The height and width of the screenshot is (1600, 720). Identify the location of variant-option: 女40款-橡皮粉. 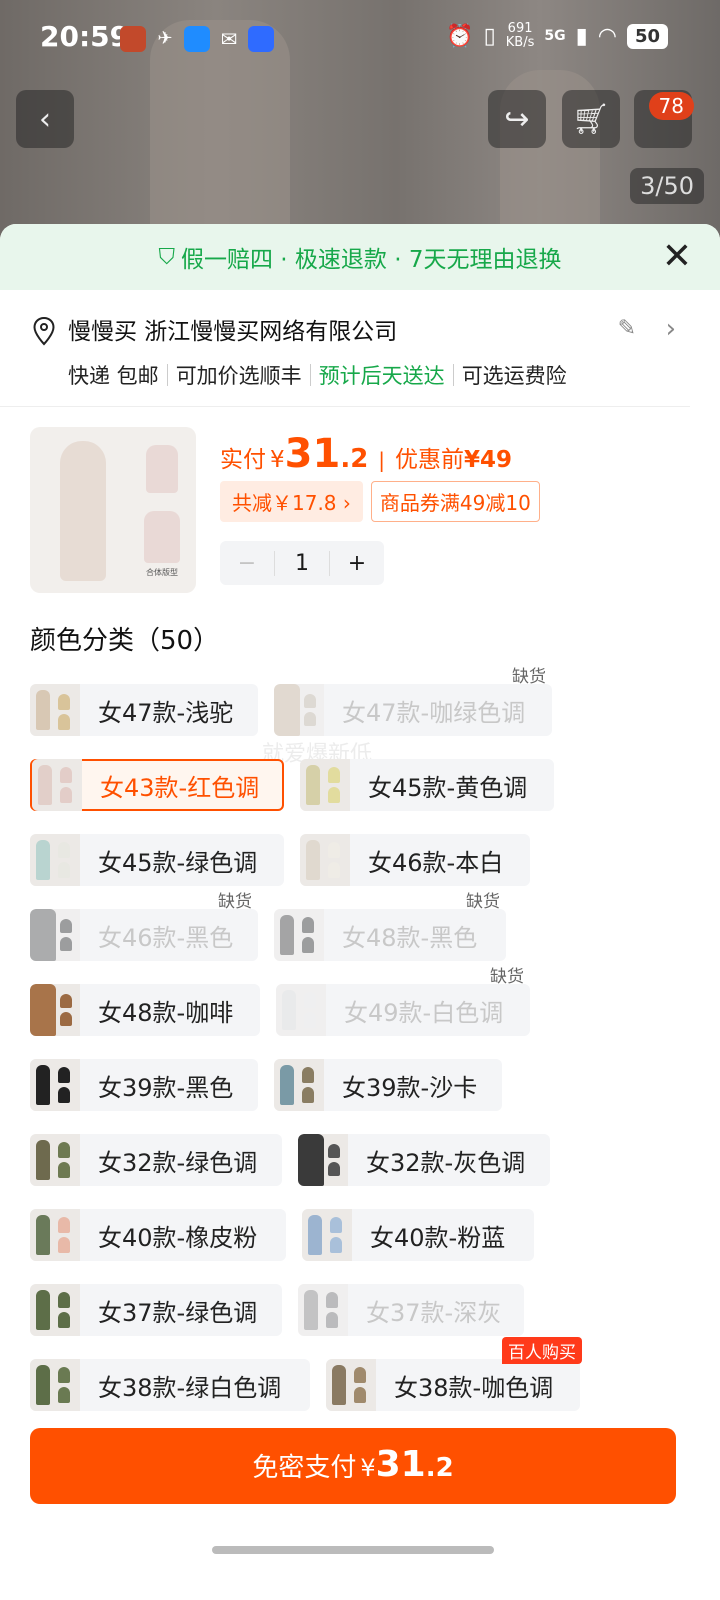
(158, 1235).